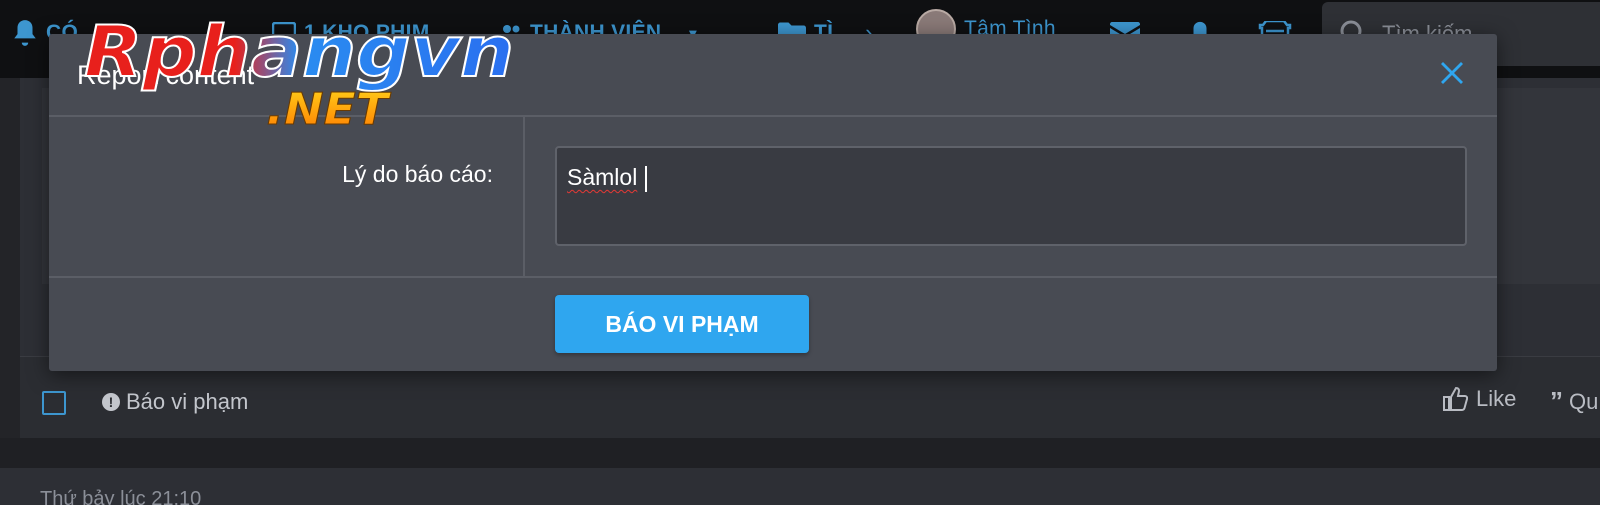  Describe the element at coordinates (1011, 196) in the screenshot. I see `reason-textarea: Sàmlol` at that location.